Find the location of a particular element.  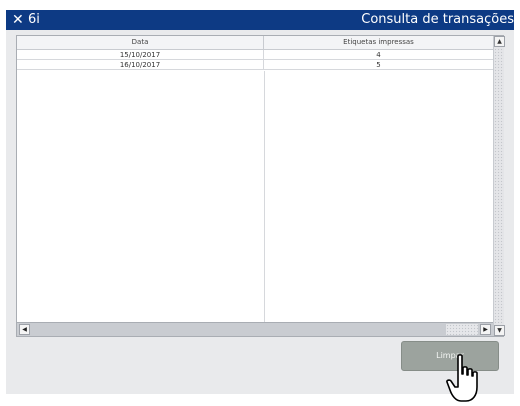

cell-labels-printed: 5 is located at coordinates (378, 65).